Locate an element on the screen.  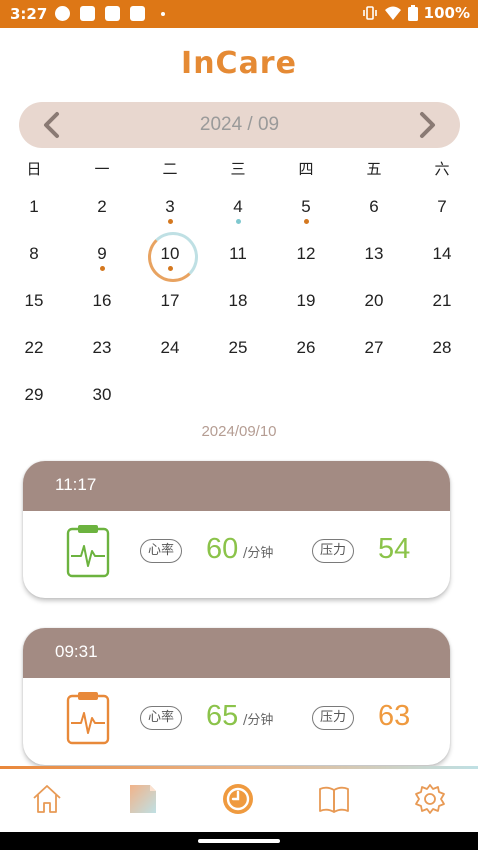
calendar-day: 17 is located at coordinates (170, 304).